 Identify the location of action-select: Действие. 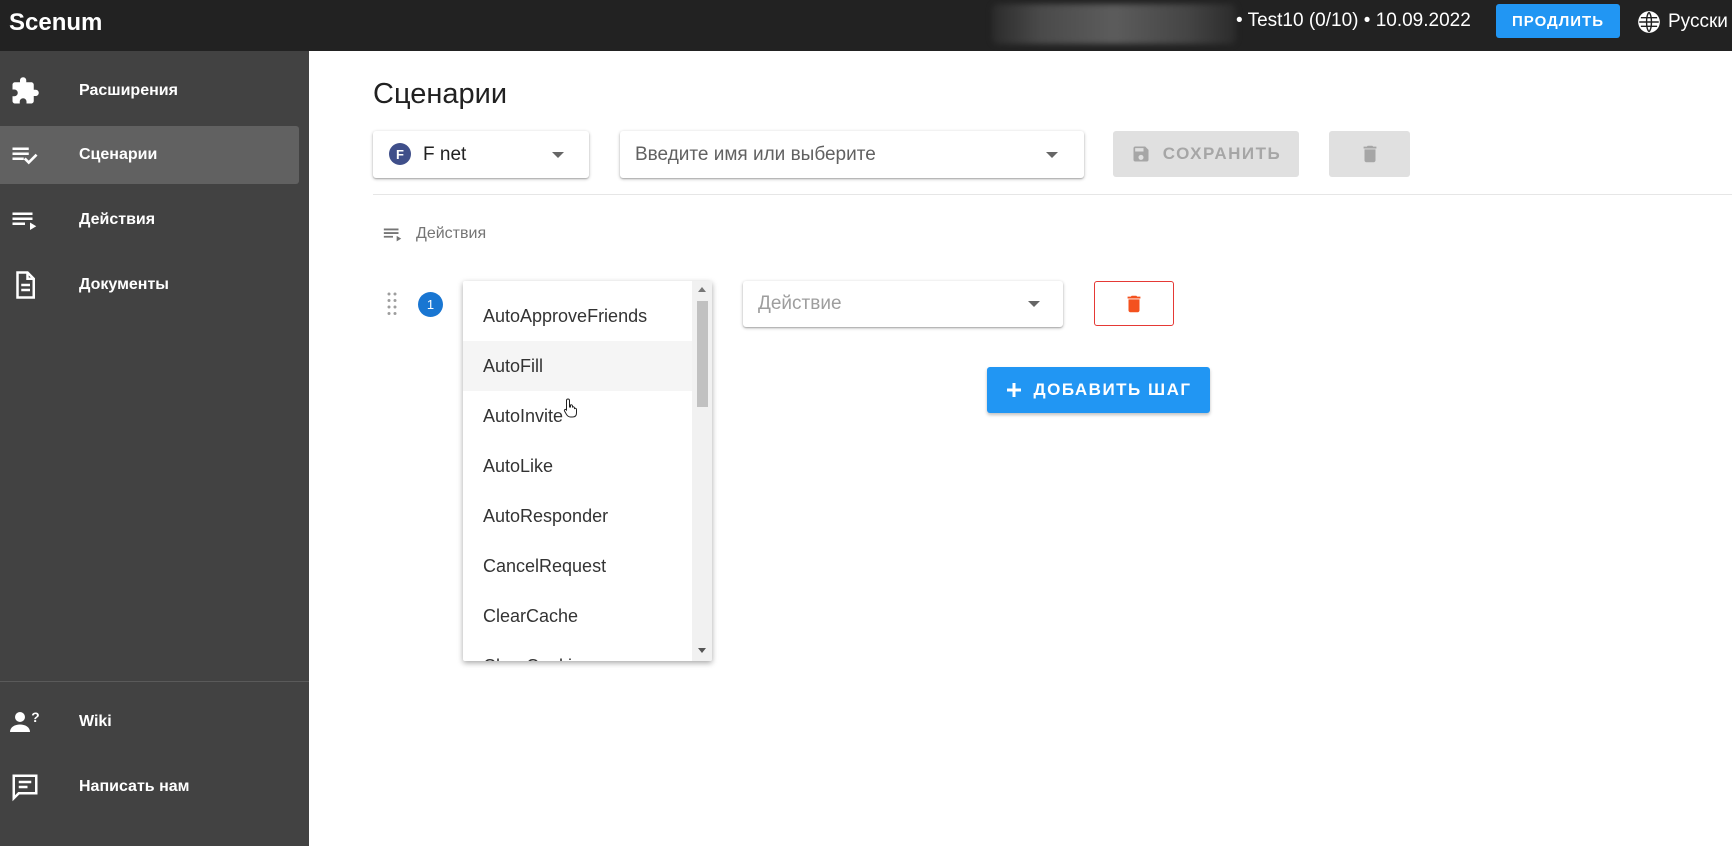
(903, 304).